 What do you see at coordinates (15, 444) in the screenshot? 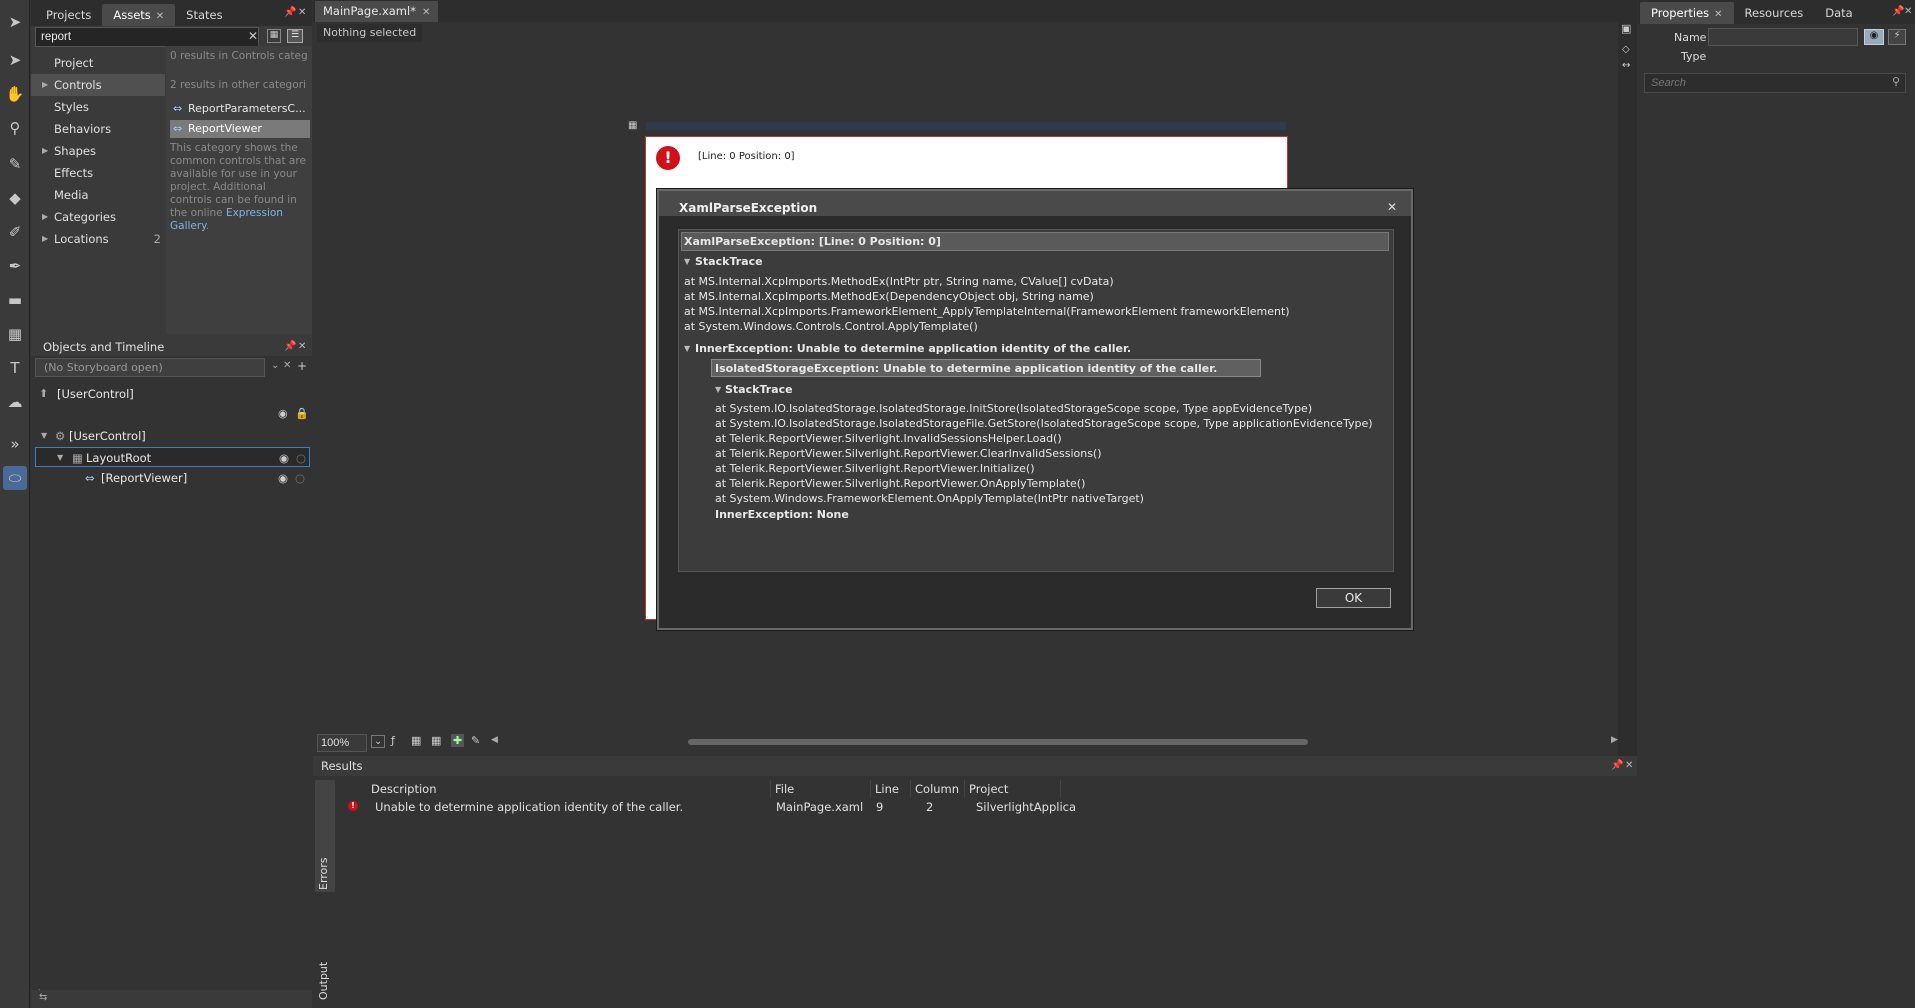
I see `chevron-right-icon: »` at bounding box center [15, 444].